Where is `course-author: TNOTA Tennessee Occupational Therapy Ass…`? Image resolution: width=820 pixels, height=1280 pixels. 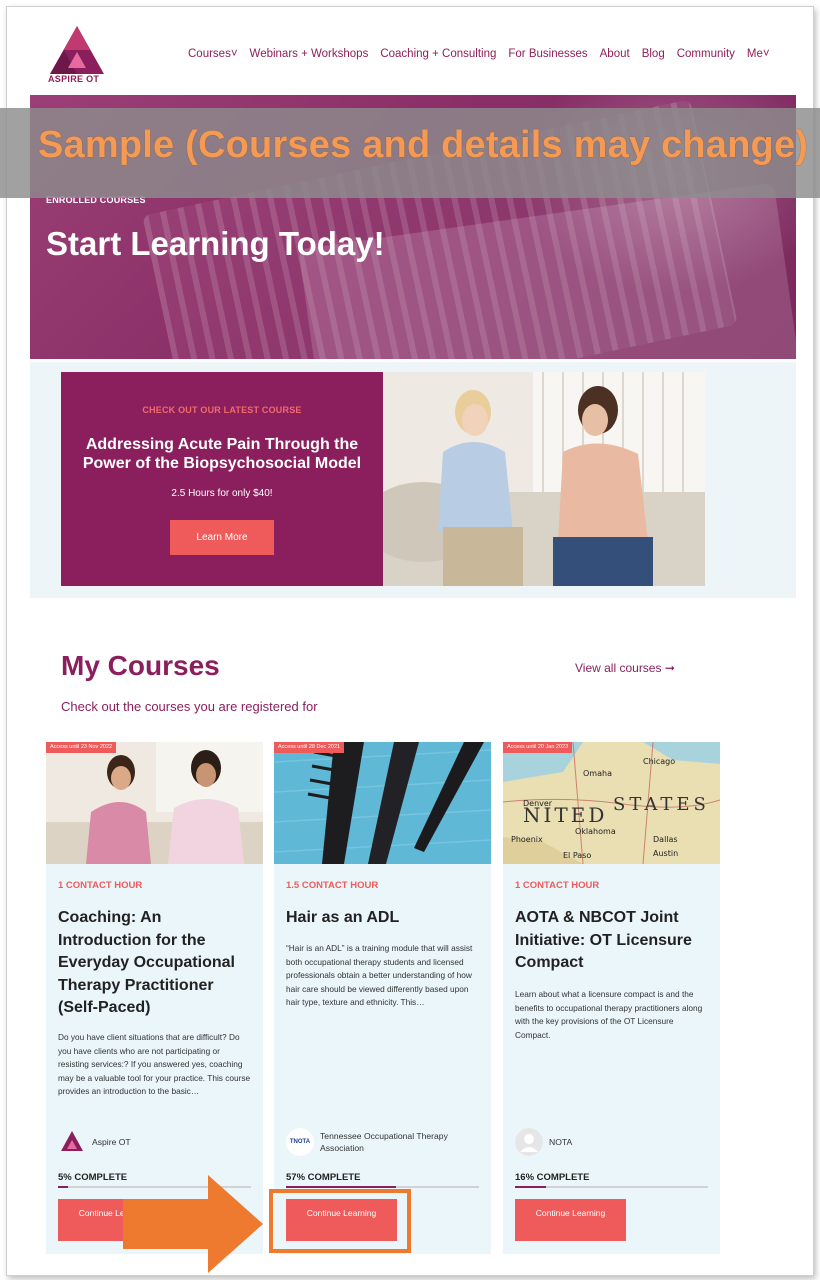
course-author: TNOTA Tennessee Occupational Therapy Ass… is located at coordinates (383, 1142).